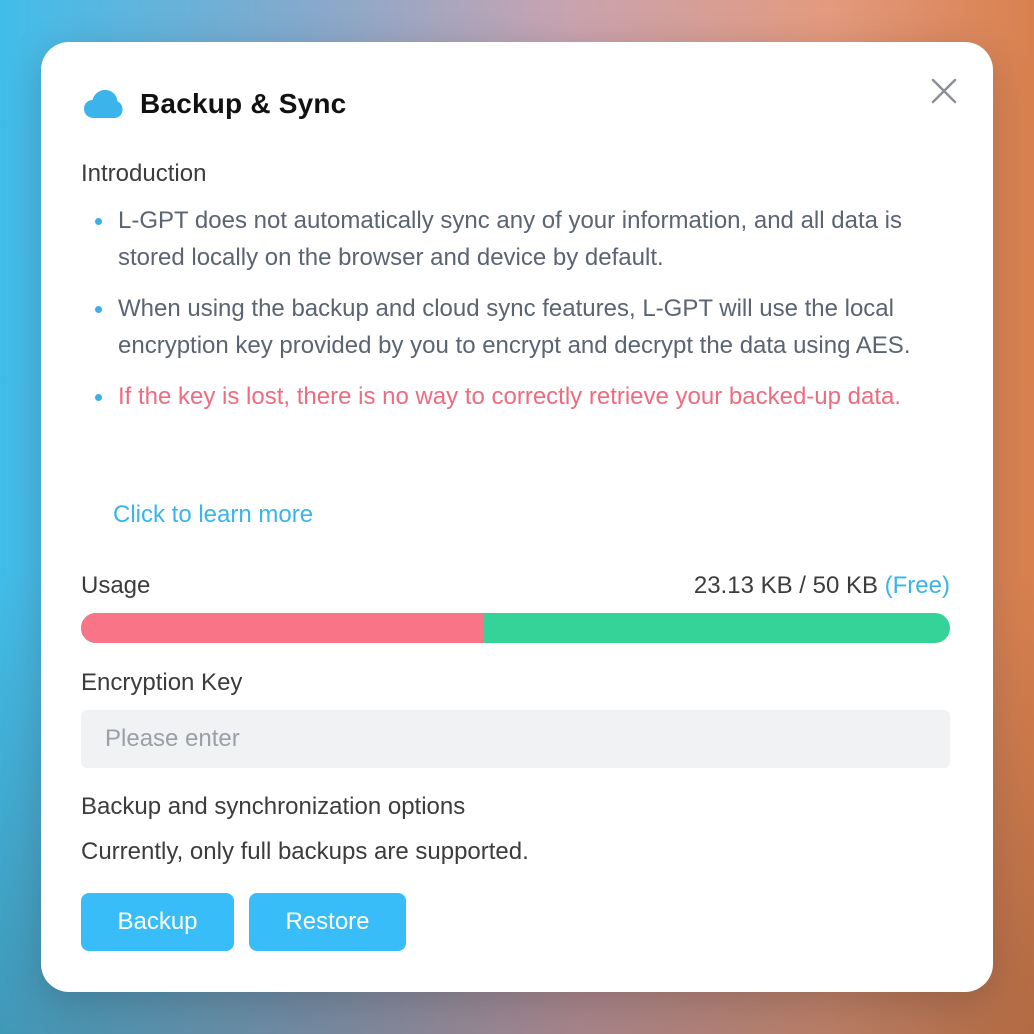 The height and width of the screenshot is (1034, 1034). Describe the element at coordinates (116, 585) in the screenshot. I see `usage-label: Usage` at that location.